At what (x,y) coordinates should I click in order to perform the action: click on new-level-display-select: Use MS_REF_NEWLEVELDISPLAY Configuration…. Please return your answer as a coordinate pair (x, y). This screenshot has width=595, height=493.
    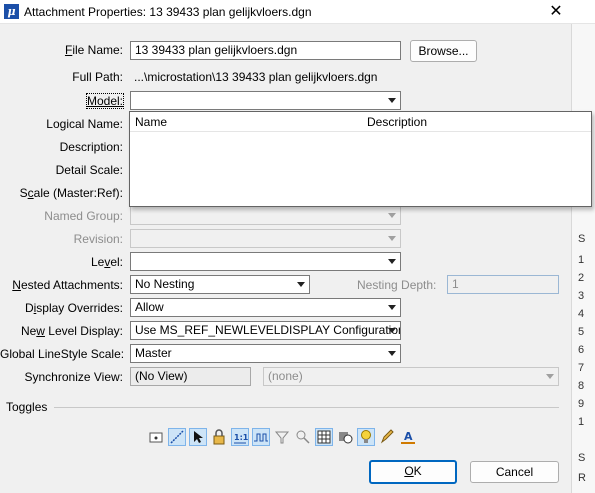
    Looking at the image, I should click on (265, 330).